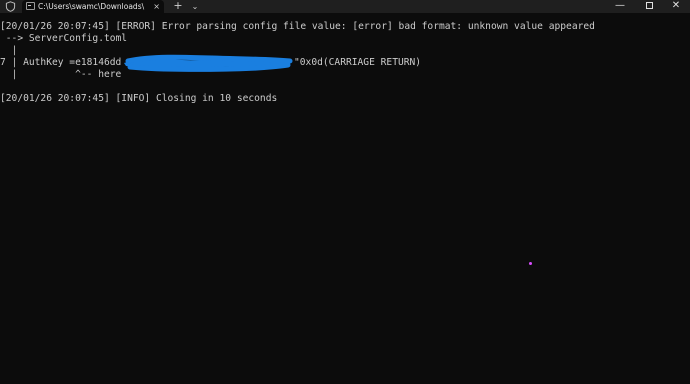 The width and height of the screenshot is (690, 384). I want to click on mouse-cursor-dot, so click(530, 263).